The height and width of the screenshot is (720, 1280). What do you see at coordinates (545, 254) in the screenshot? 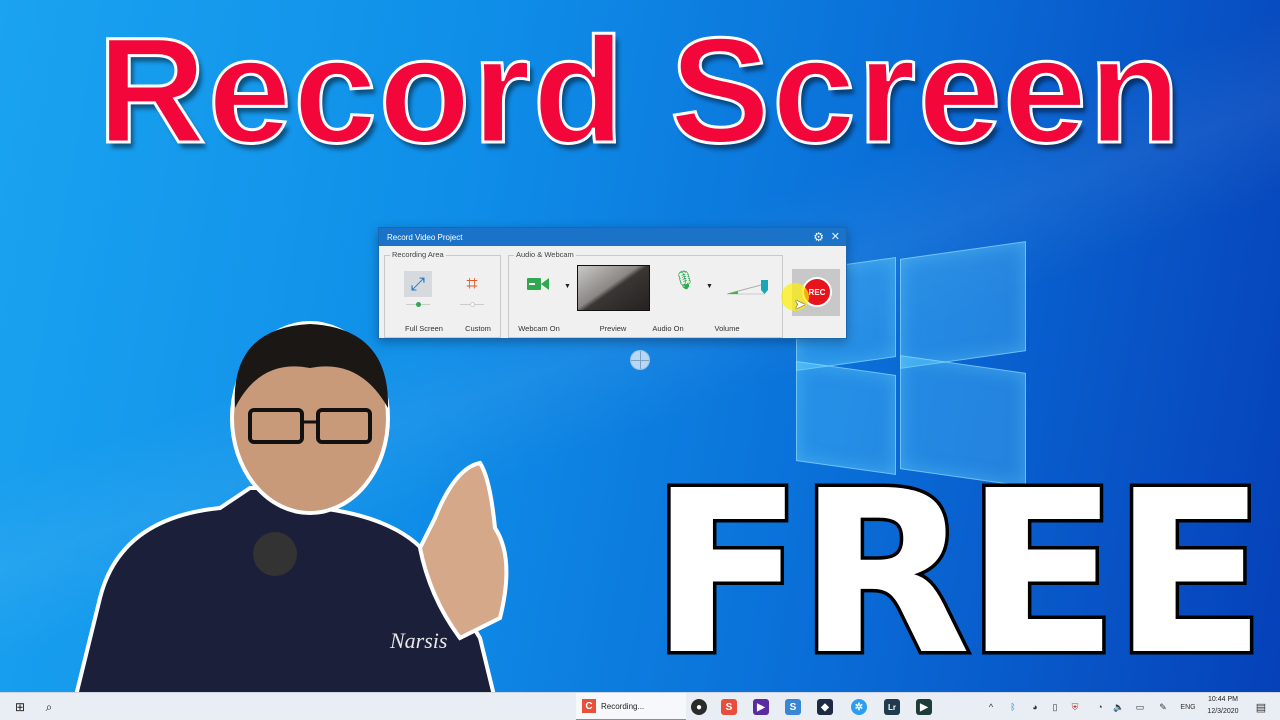
I see `audio-webcam-label: Audio & Webcam` at bounding box center [545, 254].